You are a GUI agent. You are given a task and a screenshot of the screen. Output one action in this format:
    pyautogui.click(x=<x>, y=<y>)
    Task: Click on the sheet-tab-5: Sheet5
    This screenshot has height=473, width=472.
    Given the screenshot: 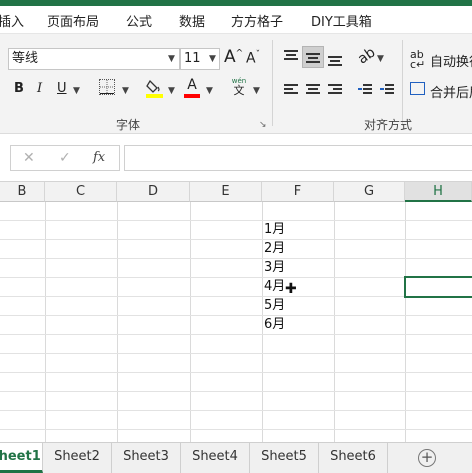 What is the action you would take?
    pyautogui.click(x=284, y=458)
    